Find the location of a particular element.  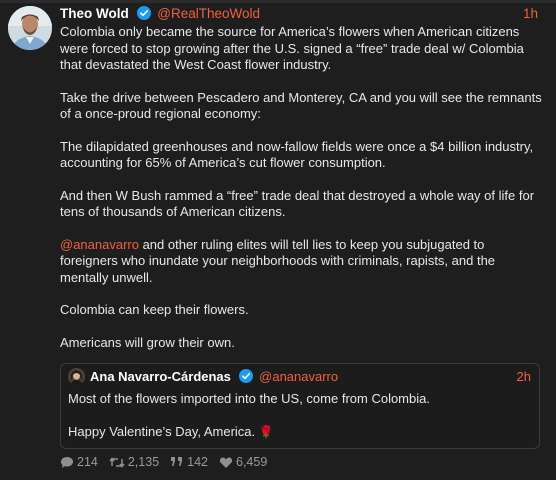

quote-author-handle: @ananavarro is located at coordinates (298, 376).